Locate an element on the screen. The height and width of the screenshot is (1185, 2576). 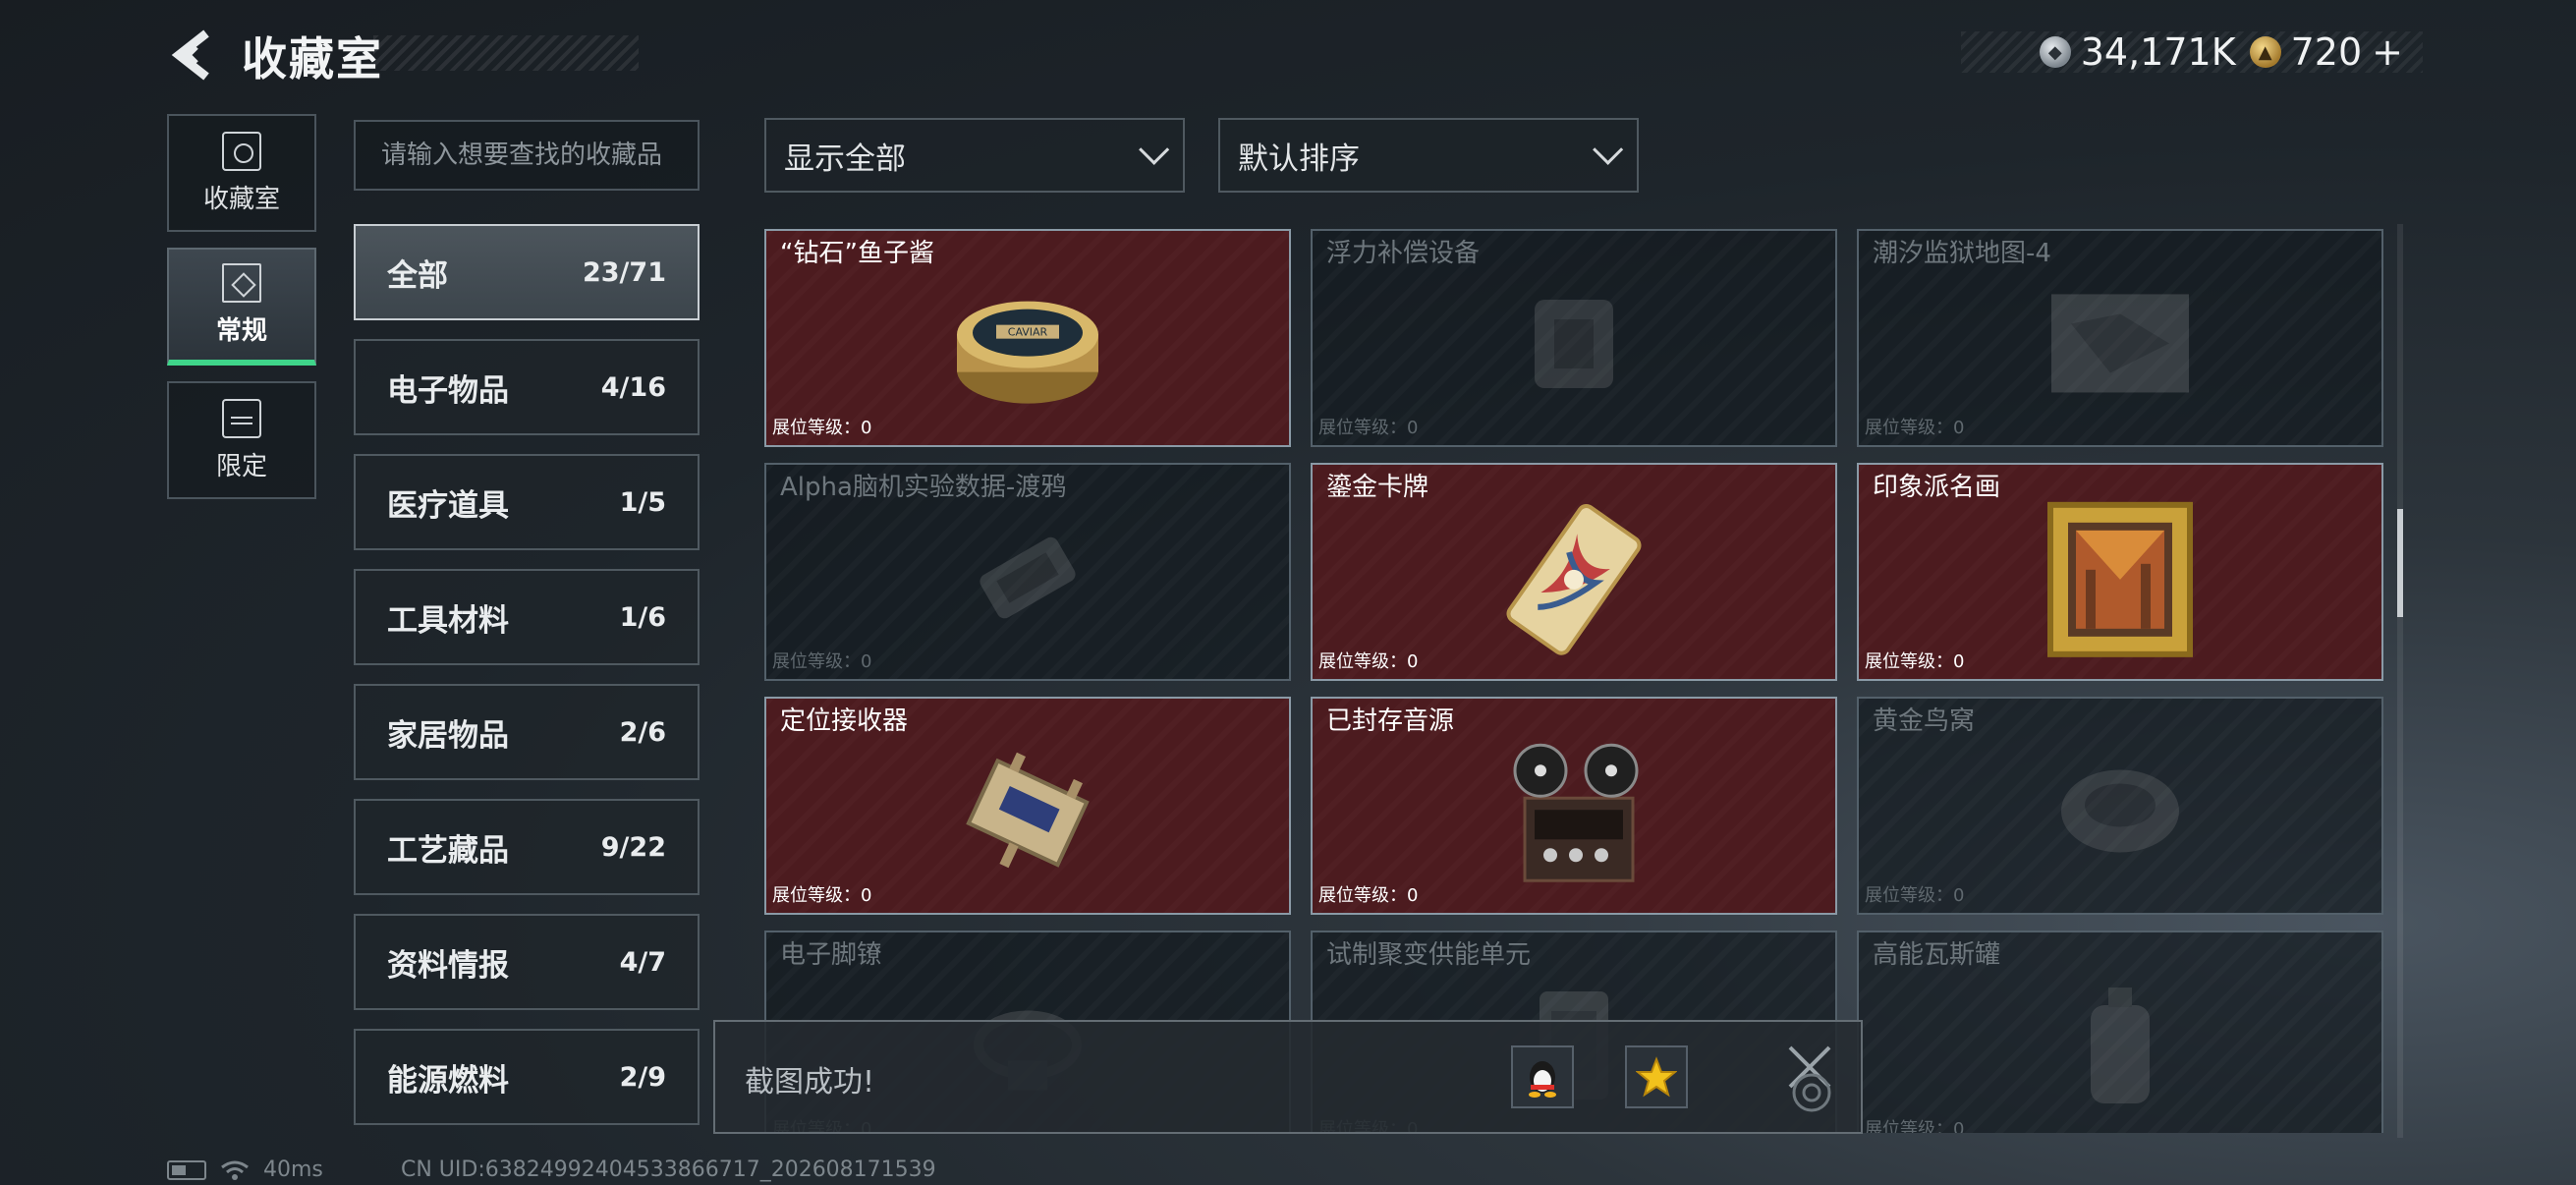
nav-tab-regular: 常规 is located at coordinates (241, 307).